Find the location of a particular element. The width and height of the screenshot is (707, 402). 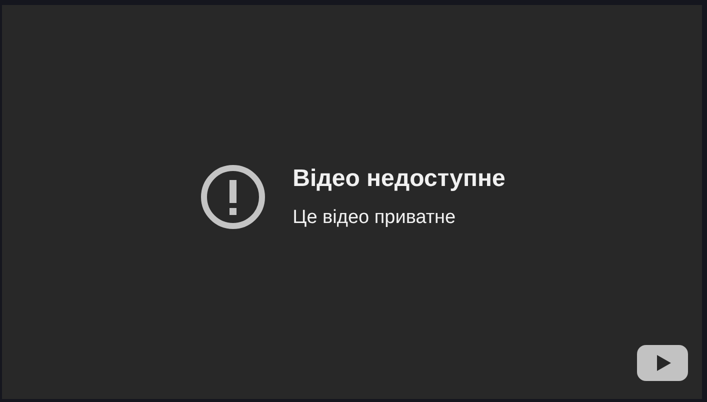

play-logo-icon is located at coordinates (662, 363).